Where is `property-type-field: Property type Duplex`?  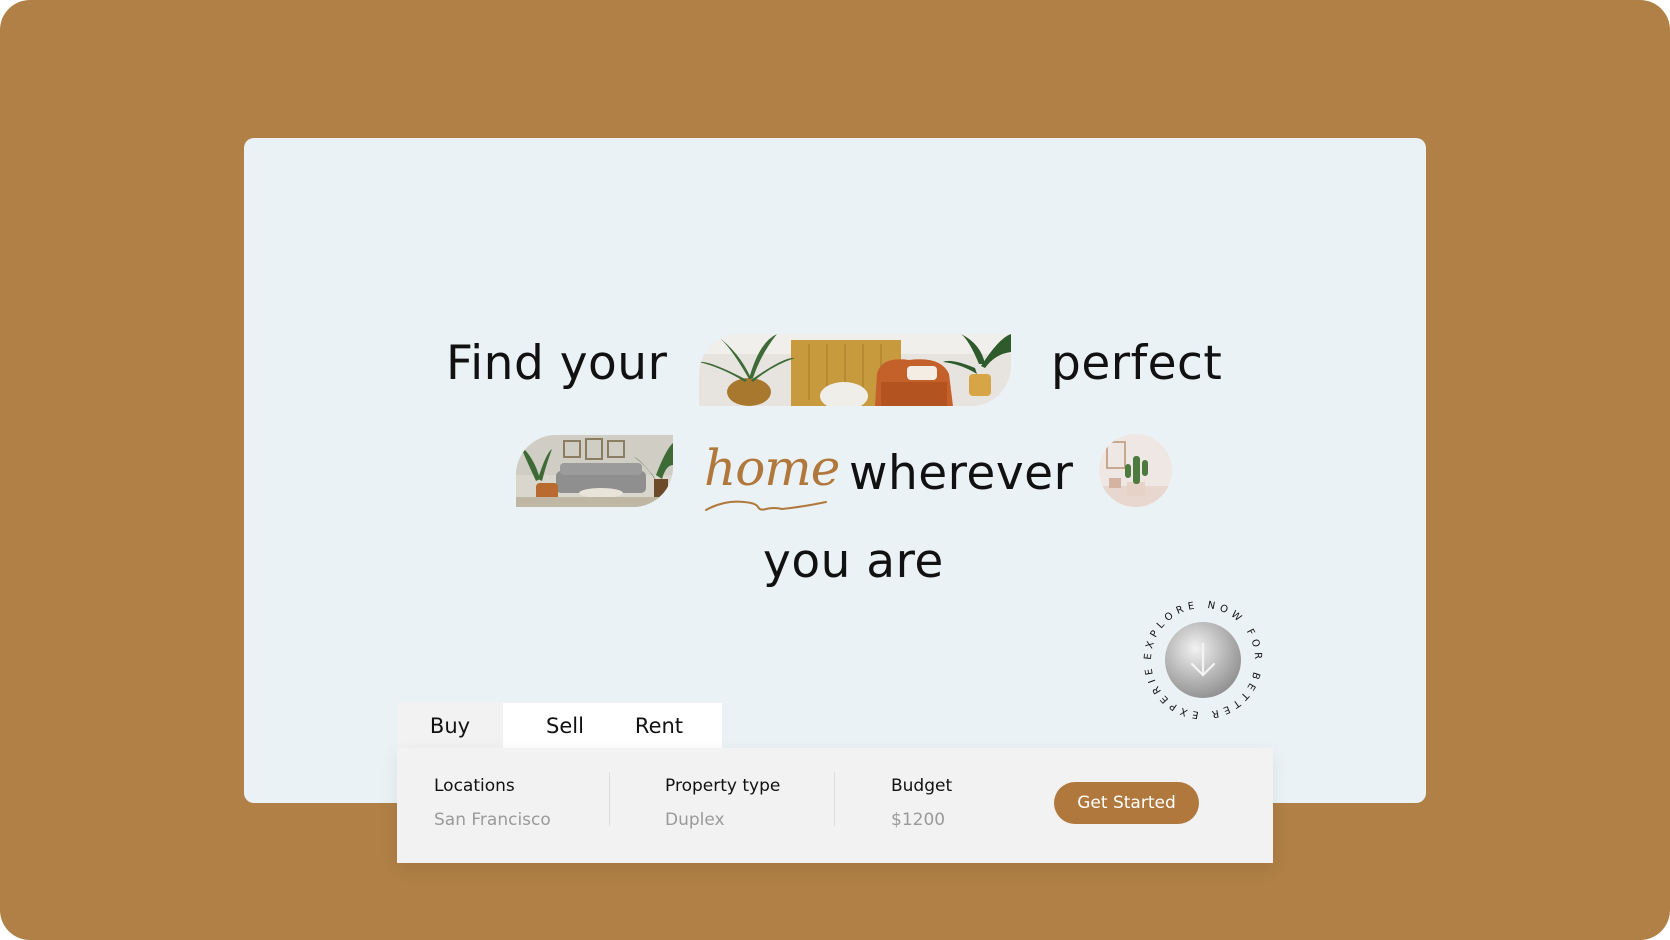 property-type-field: Property type Duplex is located at coordinates (722, 803).